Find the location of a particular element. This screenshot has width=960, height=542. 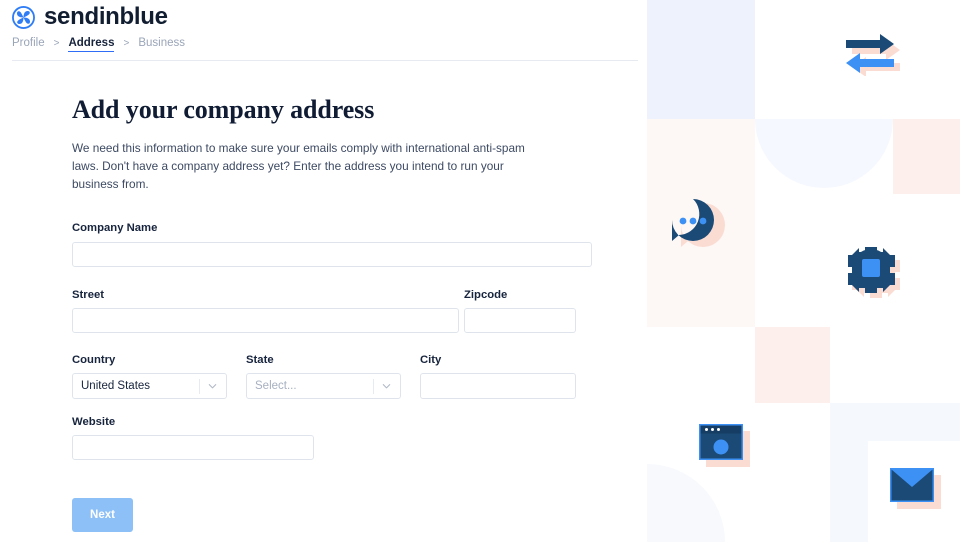

street-input is located at coordinates (265, 321).